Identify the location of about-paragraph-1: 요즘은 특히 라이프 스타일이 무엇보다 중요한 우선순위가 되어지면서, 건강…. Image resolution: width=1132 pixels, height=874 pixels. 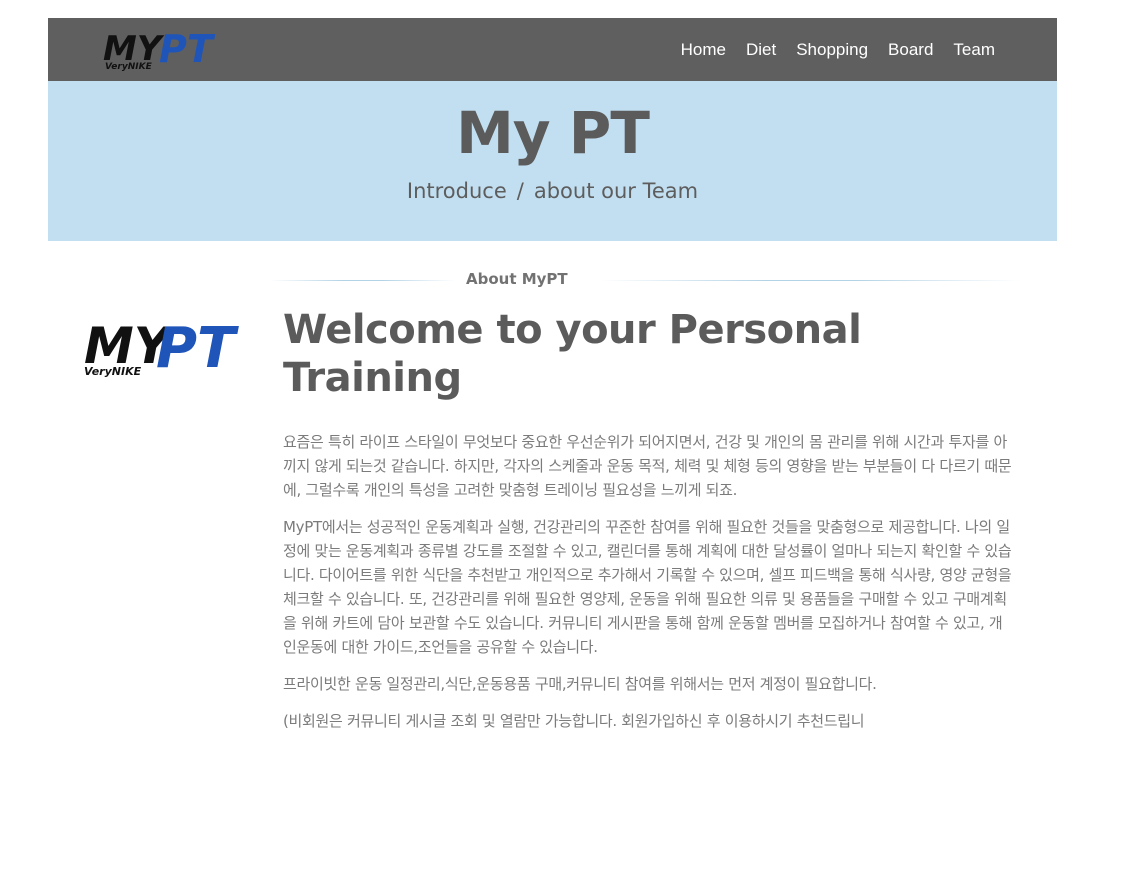
(647, 466).